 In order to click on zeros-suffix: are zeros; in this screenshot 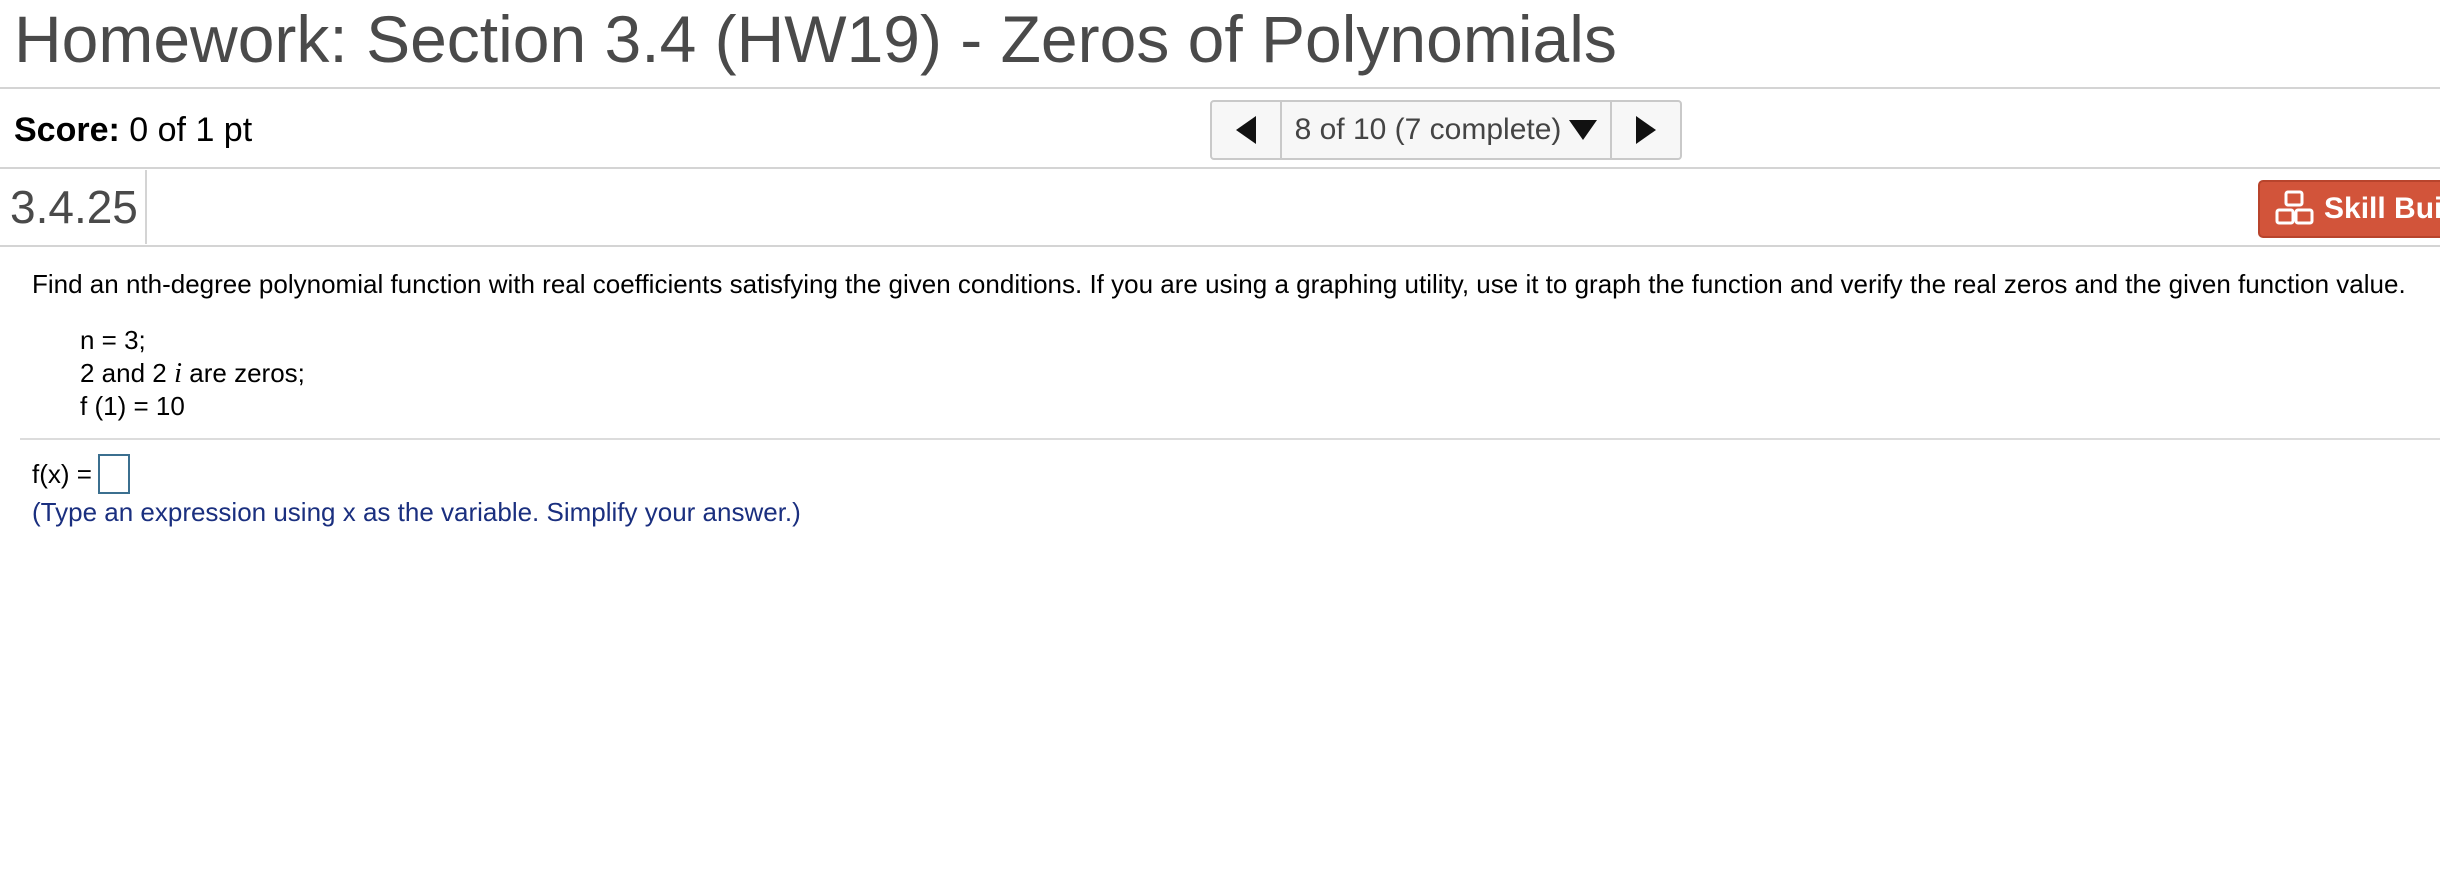, I will do `click(247, 373)`.